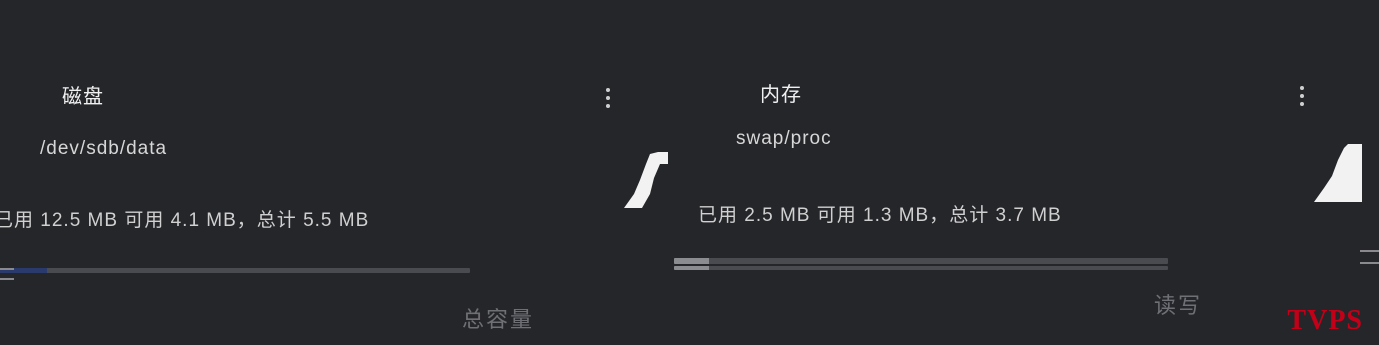 The height and width of the screenshot is (345, 1379). Describe the element at coordinates (185, 220) in the screenshot. I see `disk-stats: 已用 12.5 MB 可用 4.1 MB，总计 5.5 MB` at that location.